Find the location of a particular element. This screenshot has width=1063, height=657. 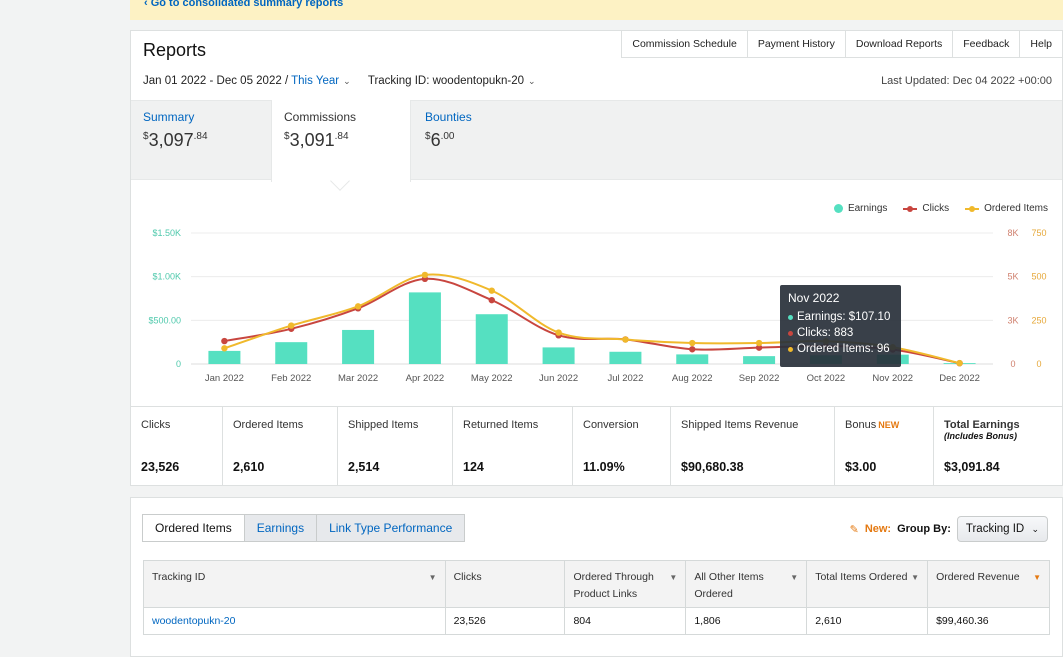

tooltip-title: Nov 2022 is located at coordinates (814, 298).